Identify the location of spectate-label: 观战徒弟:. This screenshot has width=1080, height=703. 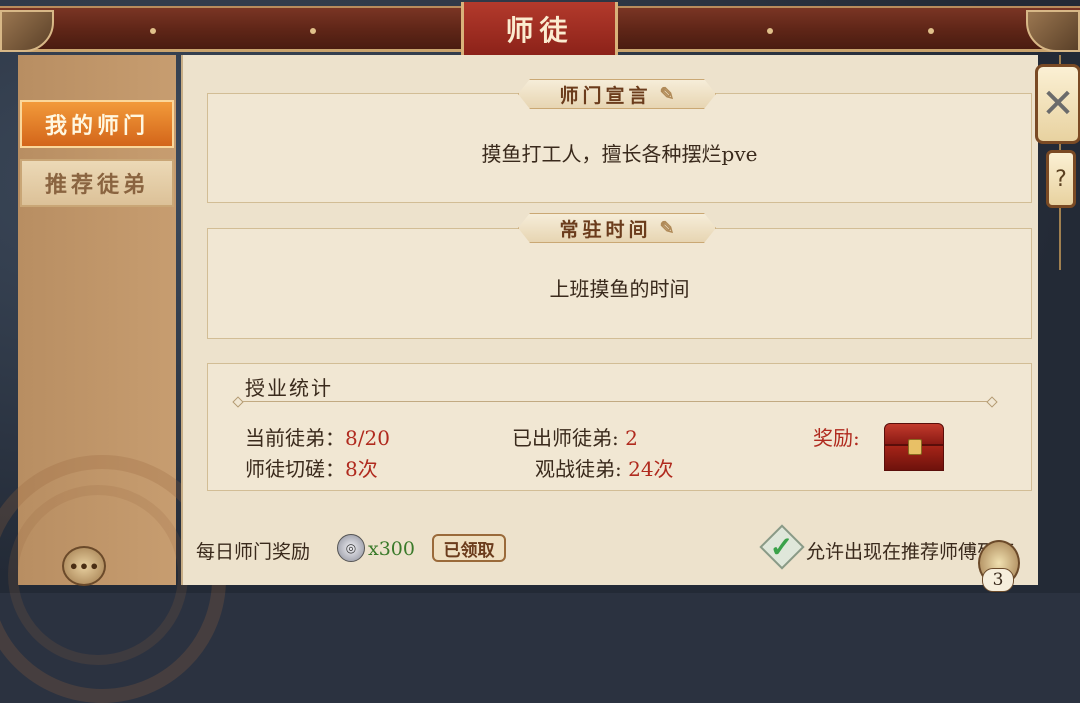
(578, 469).